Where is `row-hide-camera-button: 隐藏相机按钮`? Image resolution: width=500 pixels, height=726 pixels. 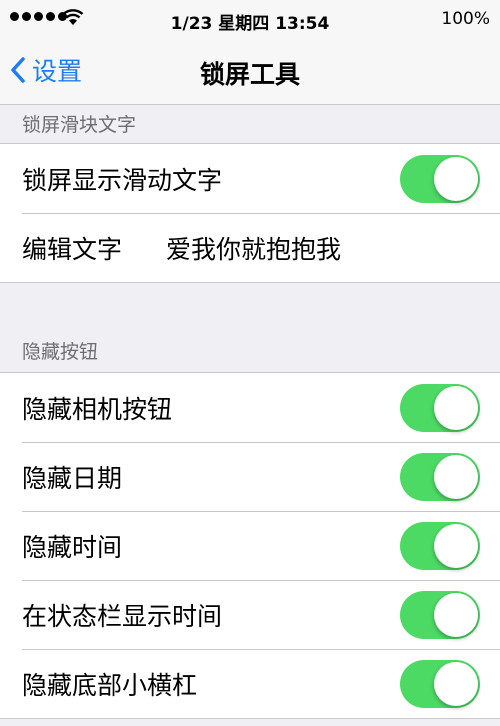
row-hide-camera-button: 隐藏相机按钮 is located at coordinates (250, 407).